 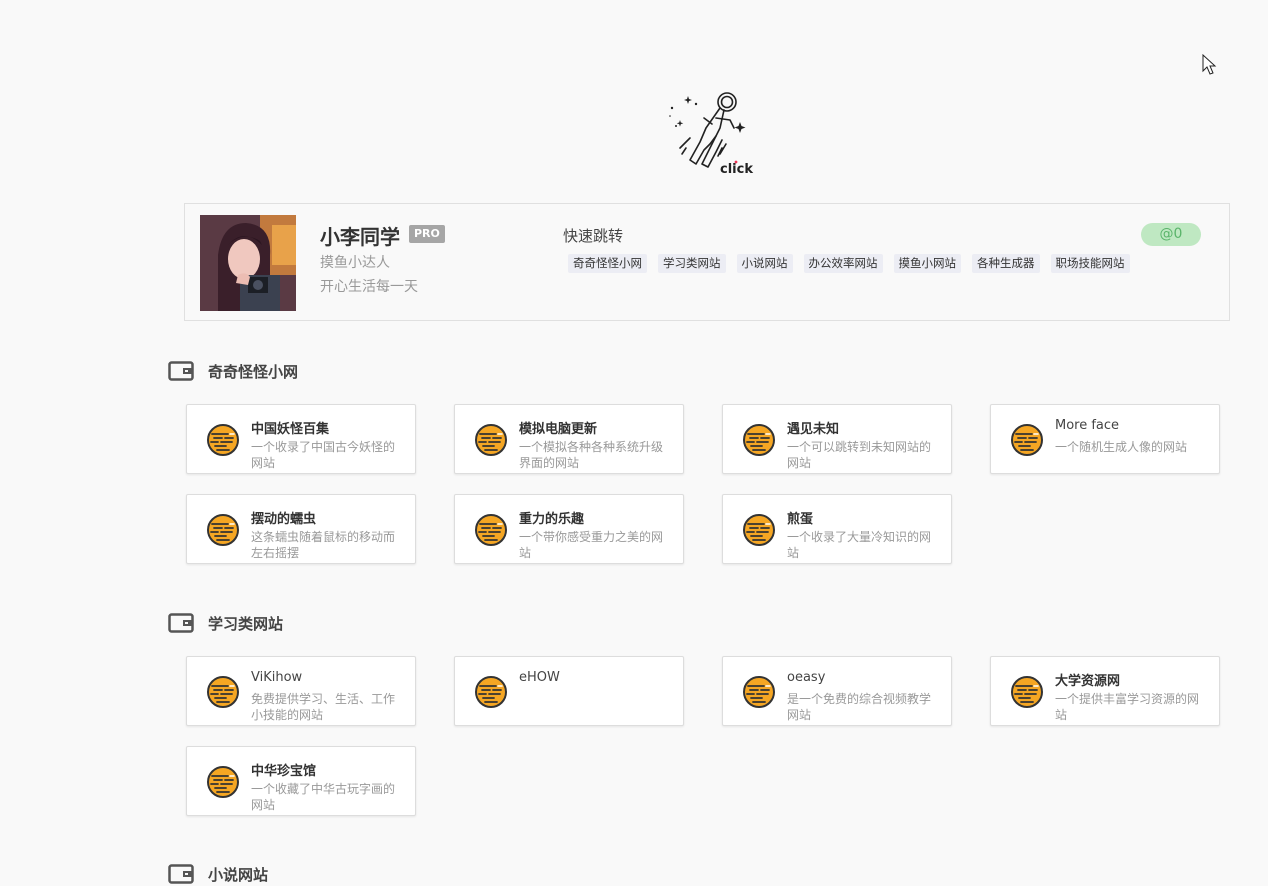 I want to click on site-card: 模拟电脑更新 一个模拟各种各种系统升级界面的网站, so click(x=569, y=439).